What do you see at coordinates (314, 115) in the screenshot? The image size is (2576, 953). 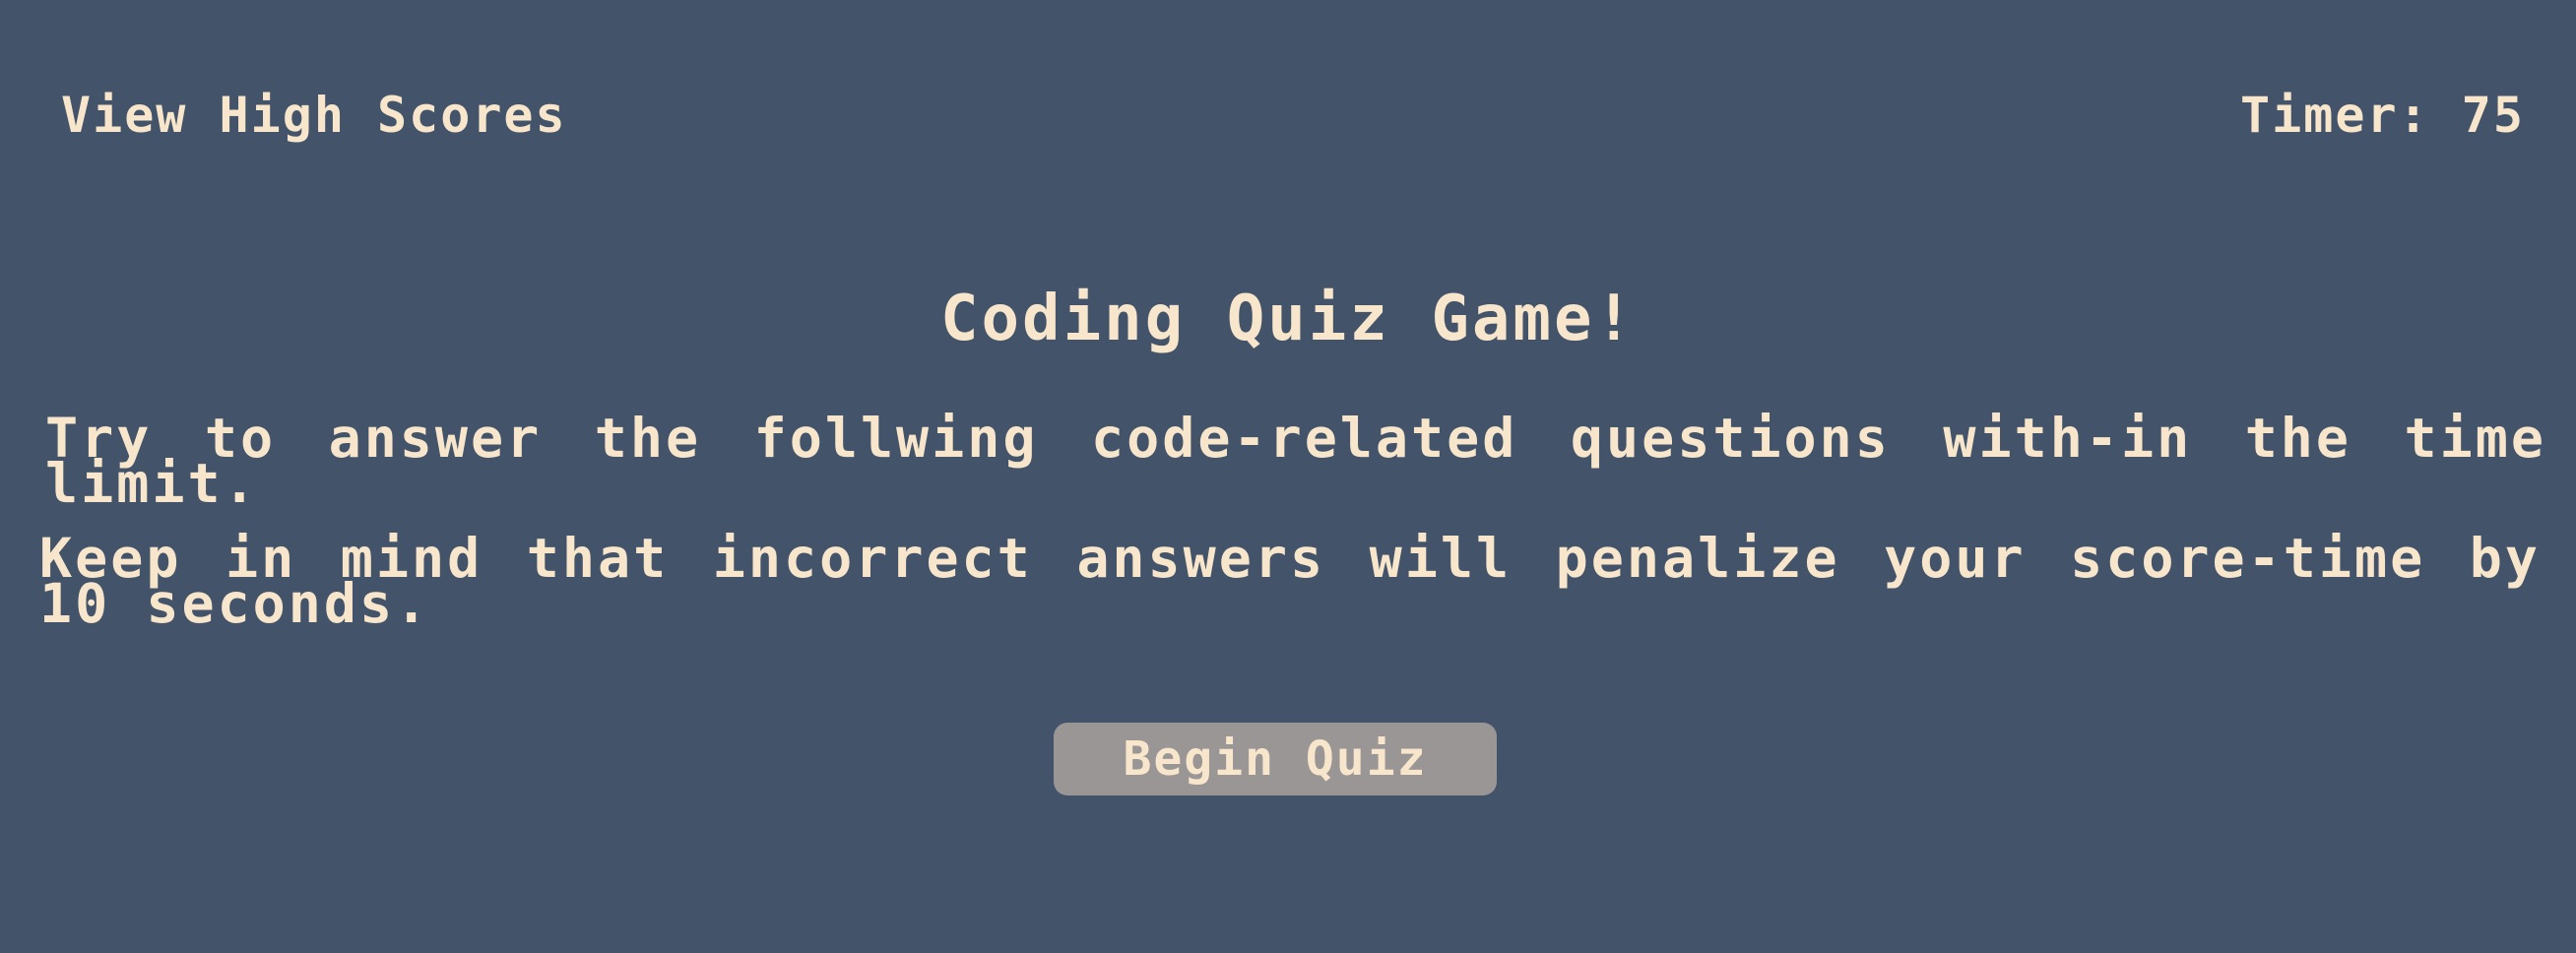 I see `view-high-scores-link: View High Scores` at bounding box center [314, 115].